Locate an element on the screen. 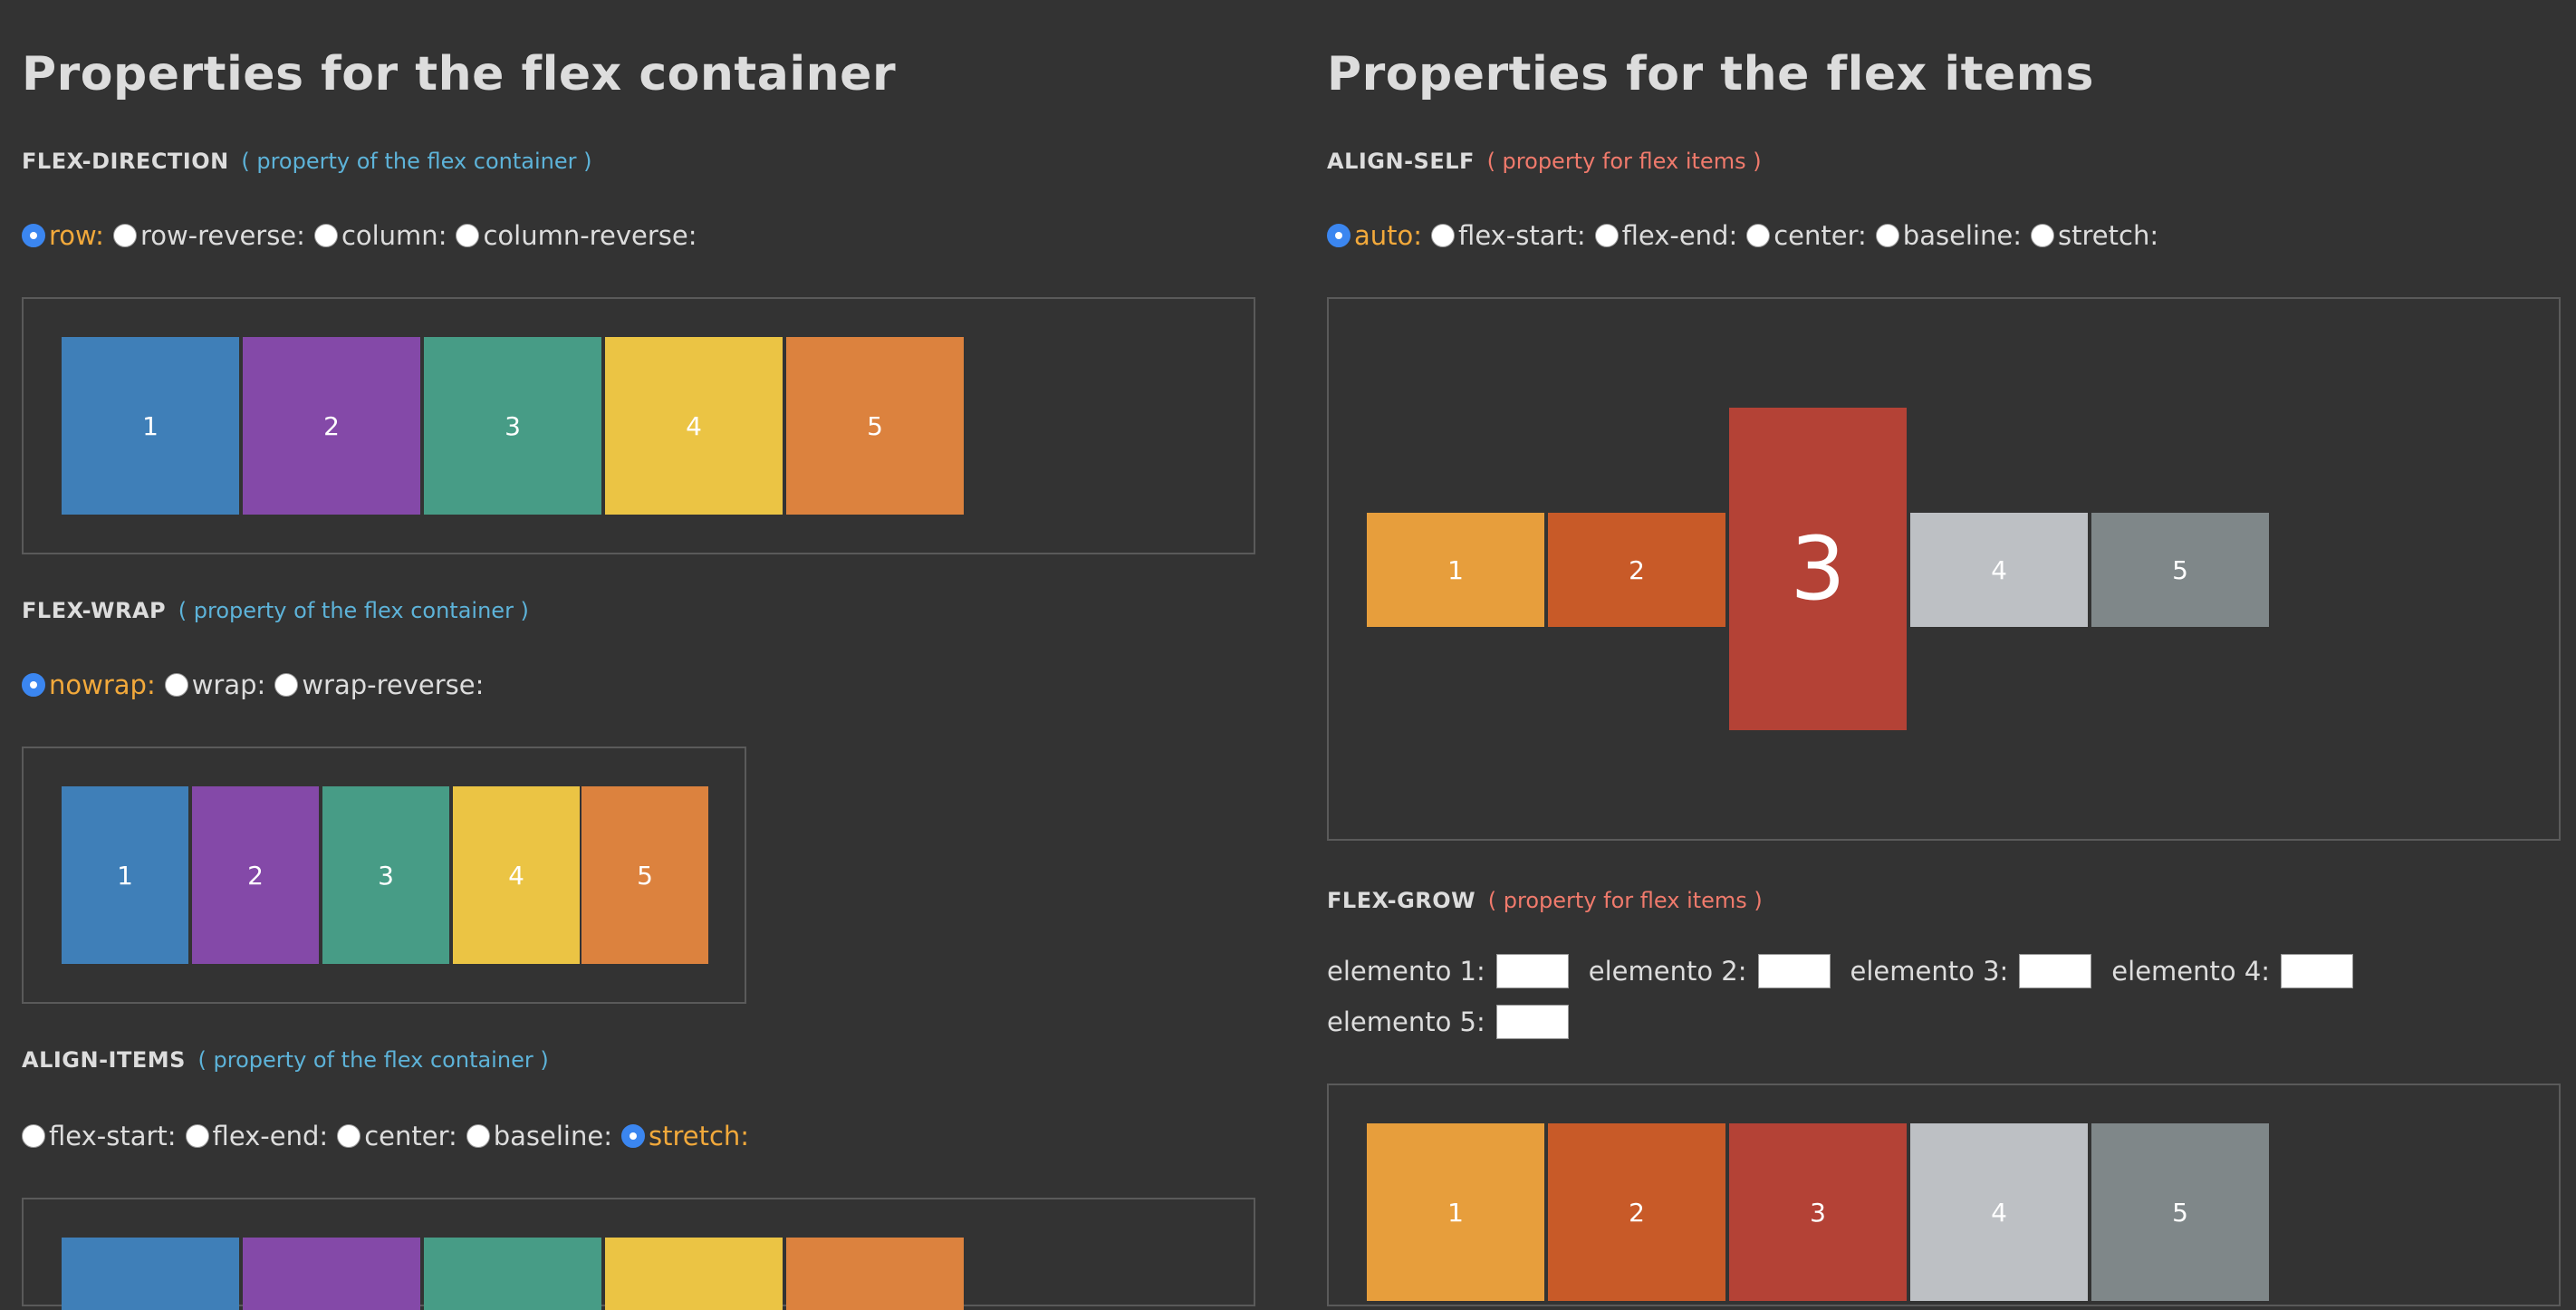  flex-grow-field-4: elemento 4: is located at coordinates (2232, 971).